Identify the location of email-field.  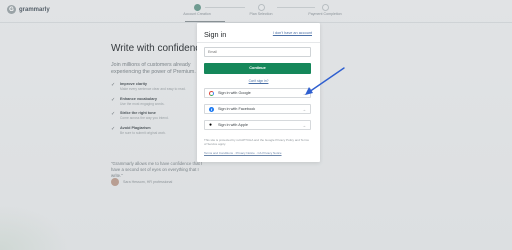
(257, 52).